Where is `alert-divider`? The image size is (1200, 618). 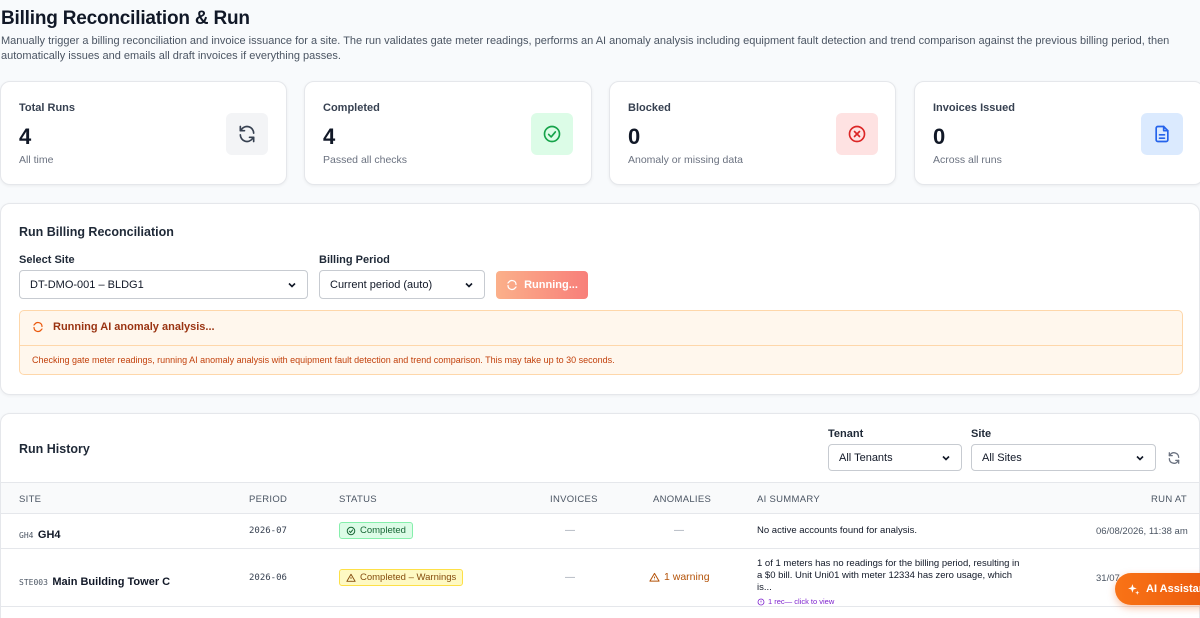 alert-divider is located at coordinates (601, 345).